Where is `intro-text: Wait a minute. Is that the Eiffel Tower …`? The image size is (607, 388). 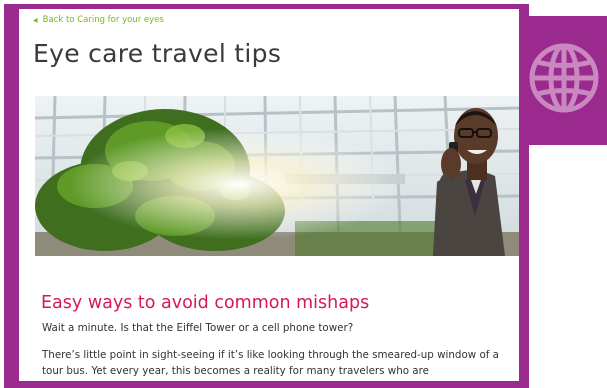
intro-text: Wait a minute. Is that the Eiffel Tower … is located at coordinates (198, 328).